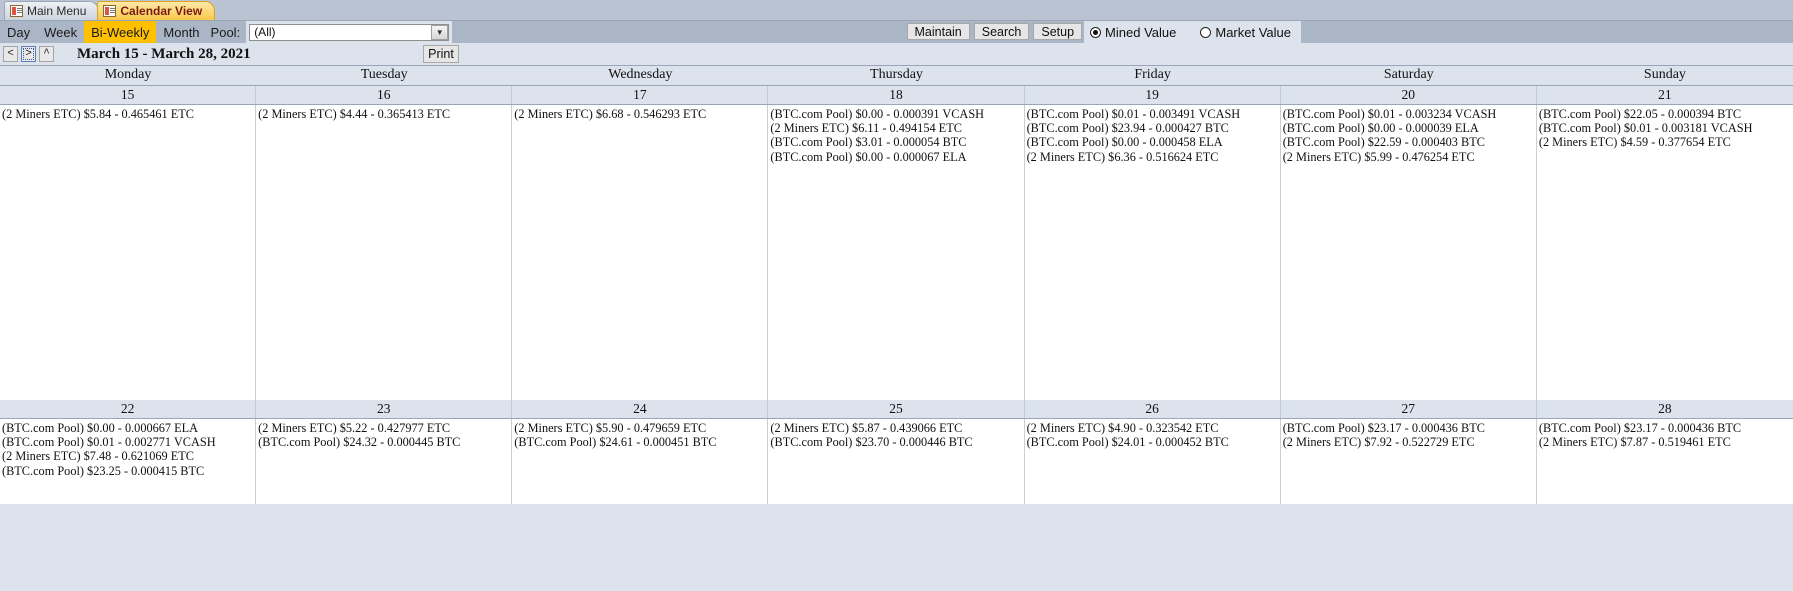 The height and width of the screenshot is (591, 1793). Describe the element at coordinates (440, 32) in the screenshot. I see `chevron-down-icon: ▼` at that location.